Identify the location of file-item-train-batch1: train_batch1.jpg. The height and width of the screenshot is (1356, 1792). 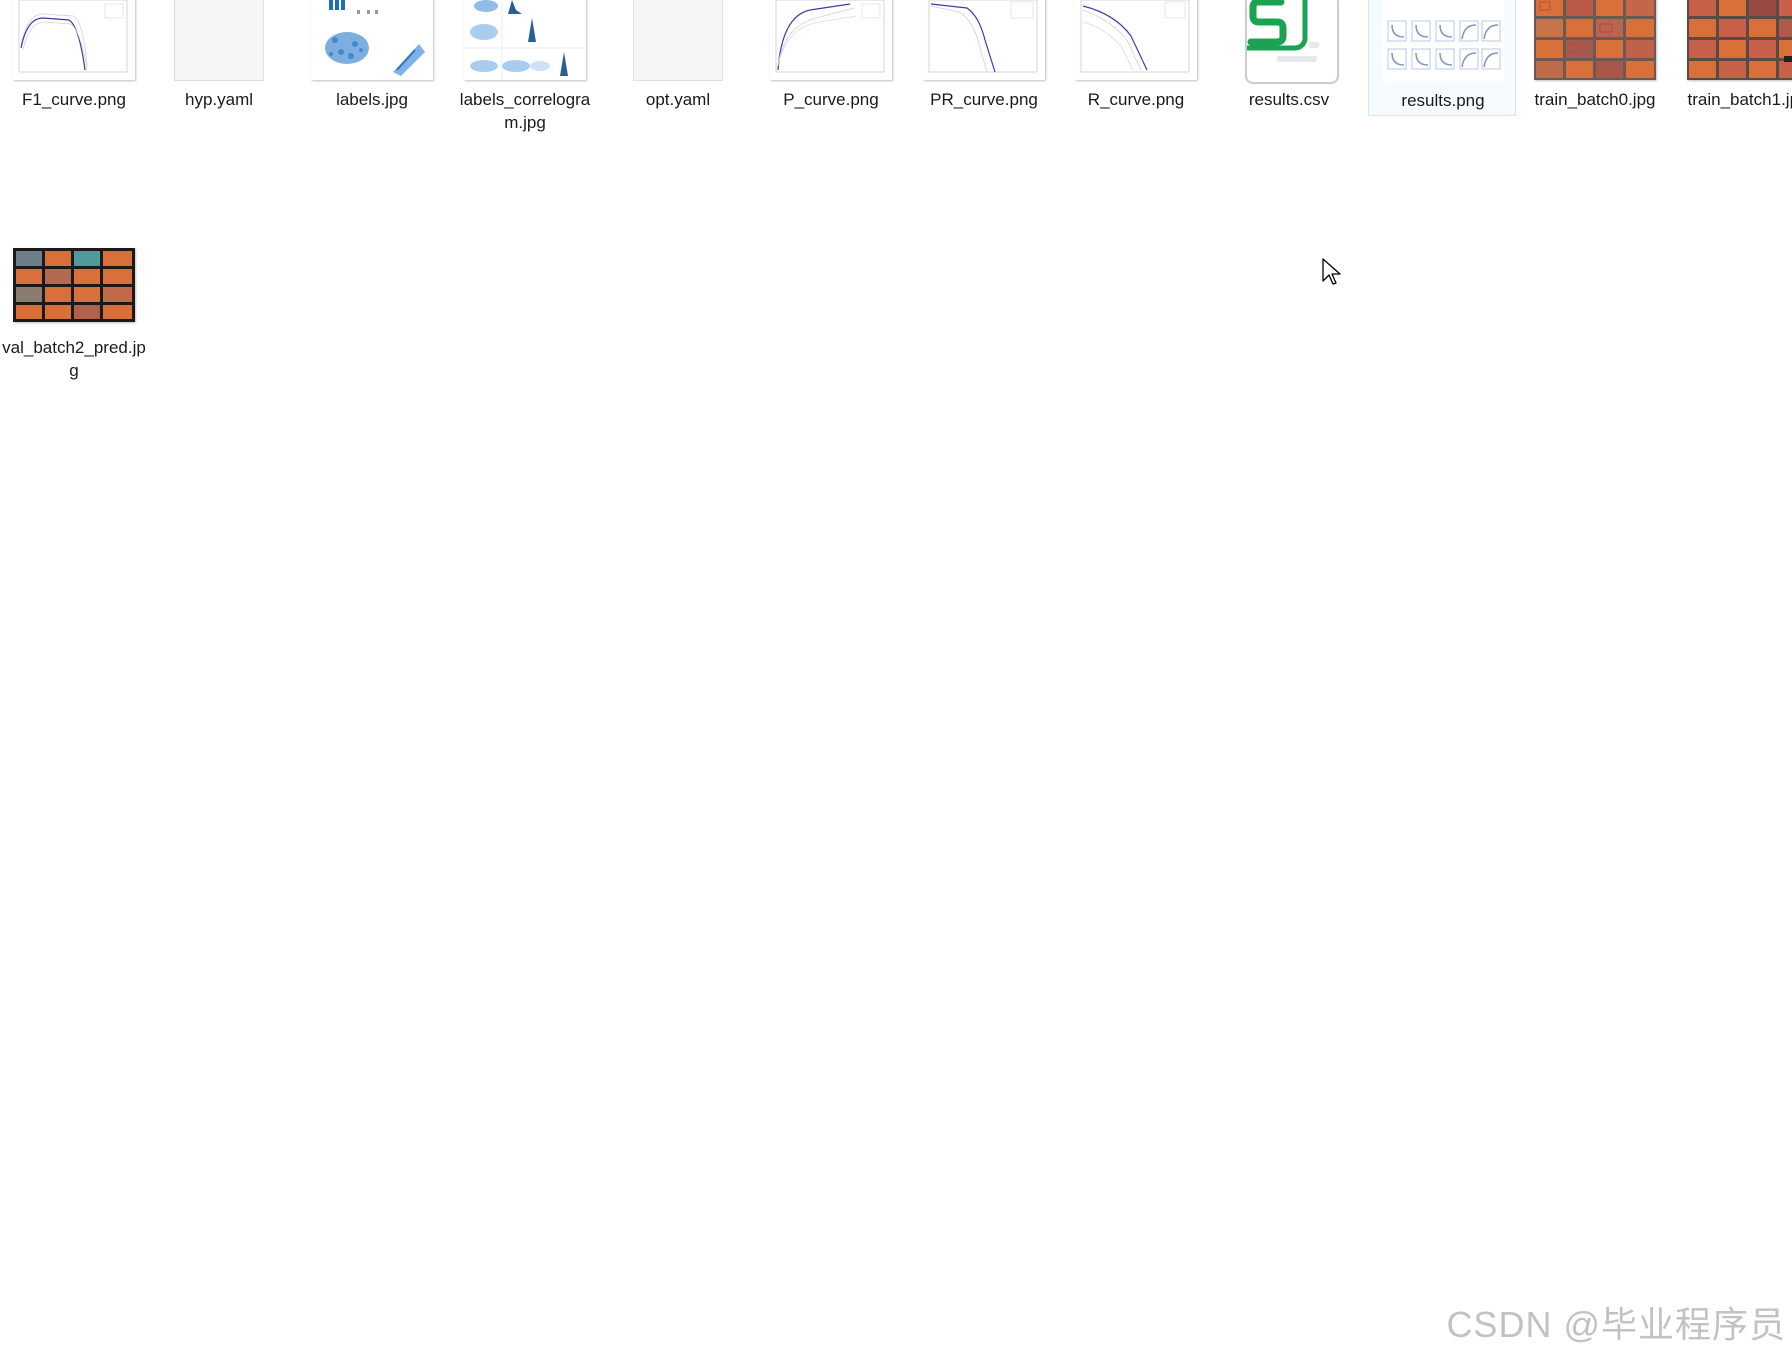
(1733, 58).